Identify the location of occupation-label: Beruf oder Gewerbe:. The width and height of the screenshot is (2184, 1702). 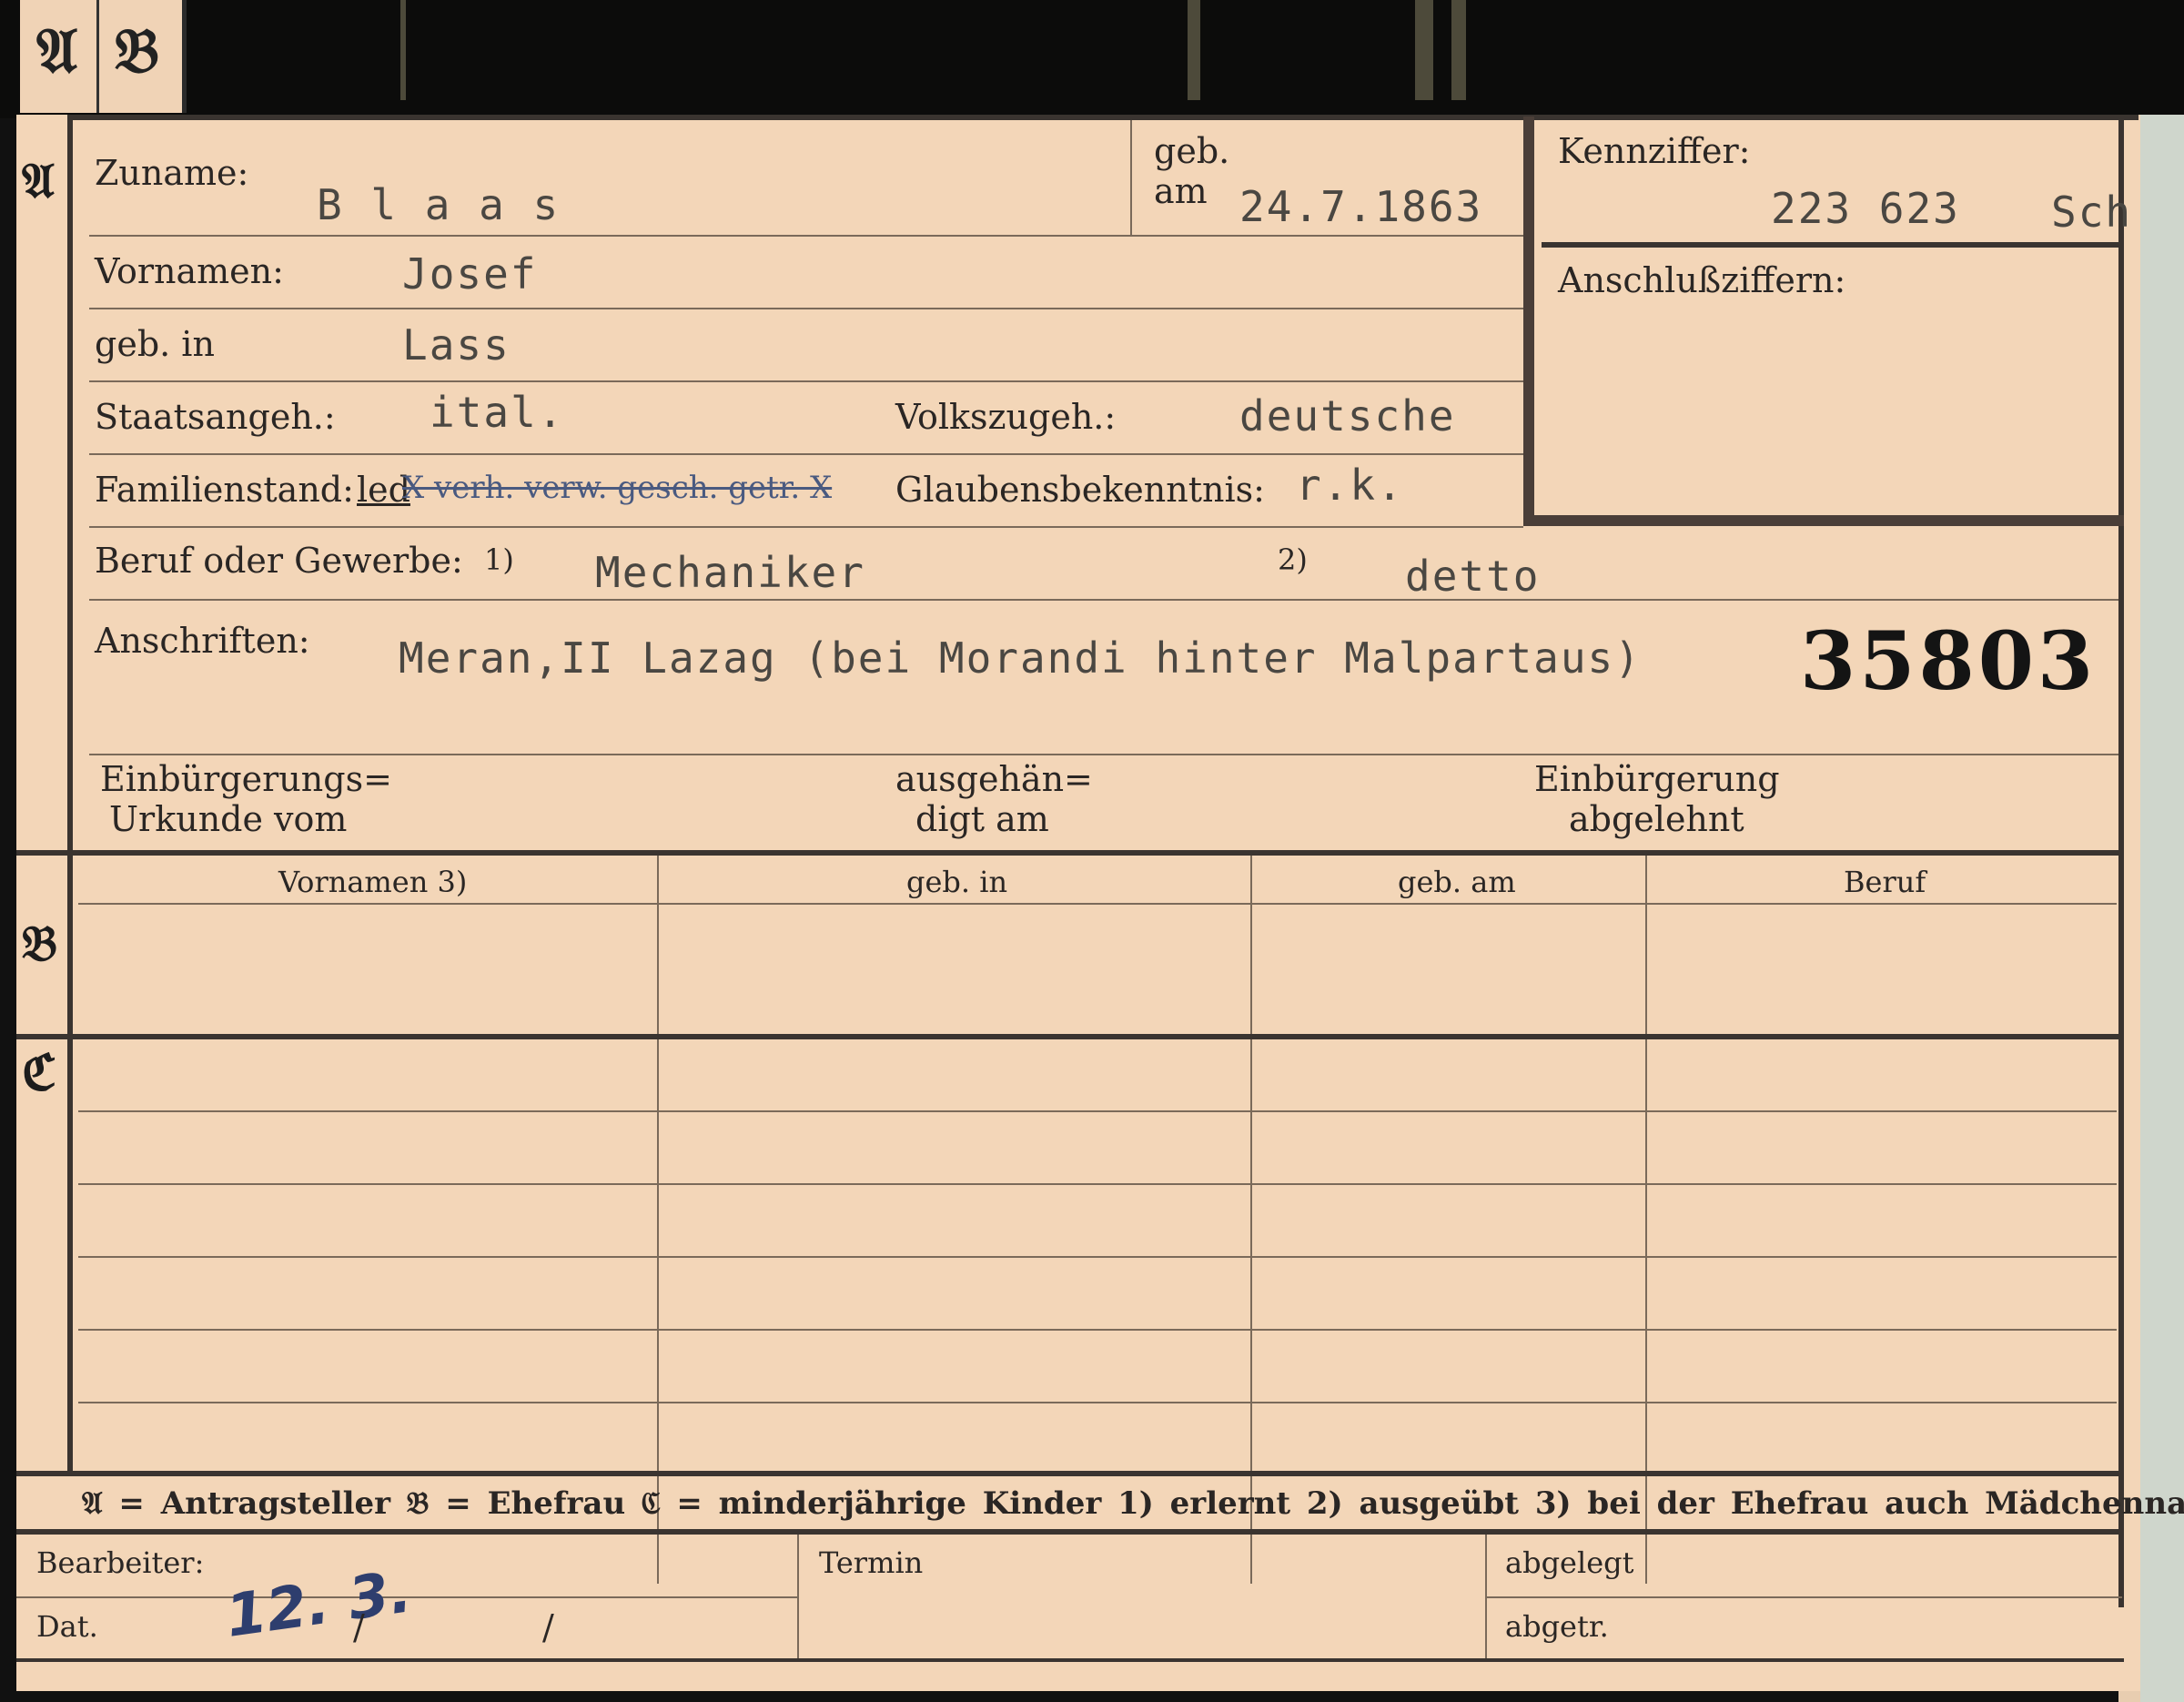
(279, 561).